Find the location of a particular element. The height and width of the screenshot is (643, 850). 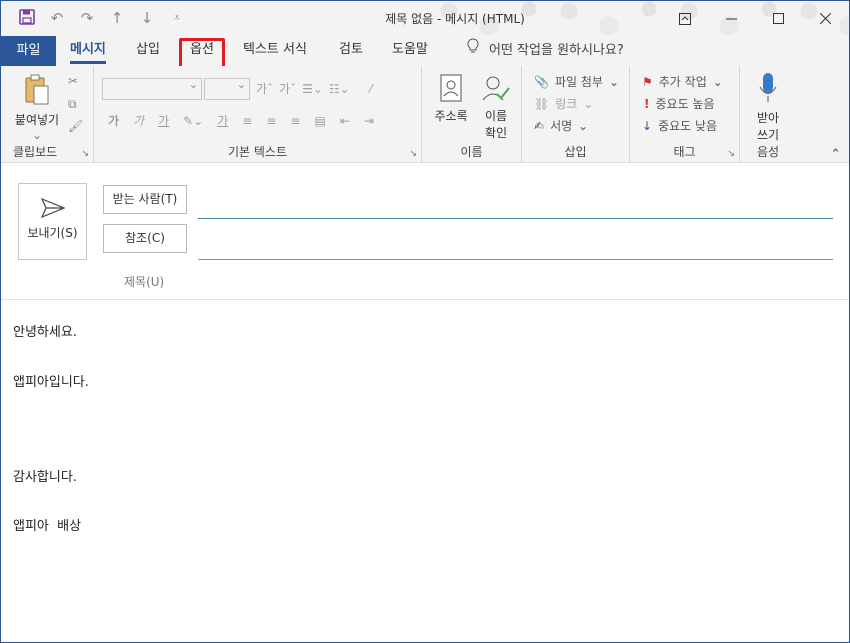

flag-icon: ⚑ is located at coordinates (647, 81).